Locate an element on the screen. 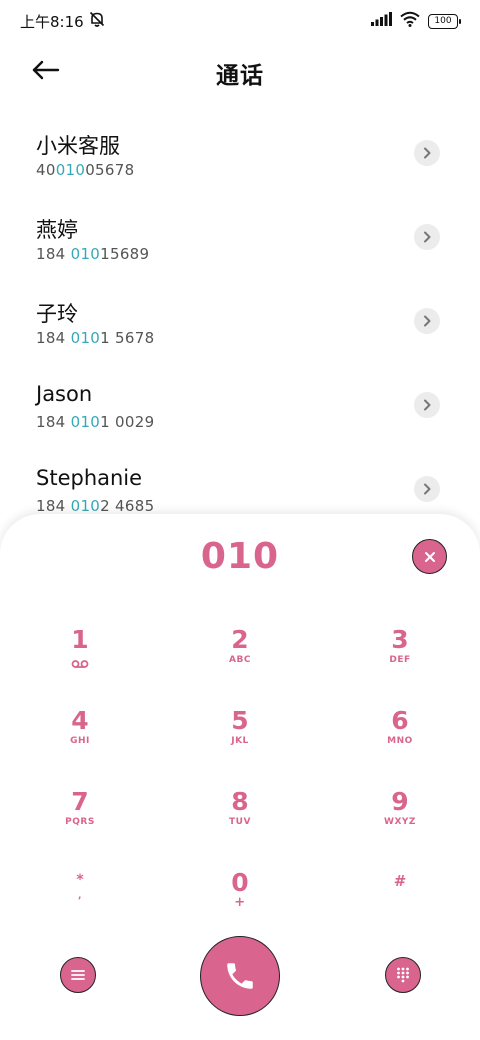  contact-row: 小米客服 4001005678 is located at coordinates (240, 160).